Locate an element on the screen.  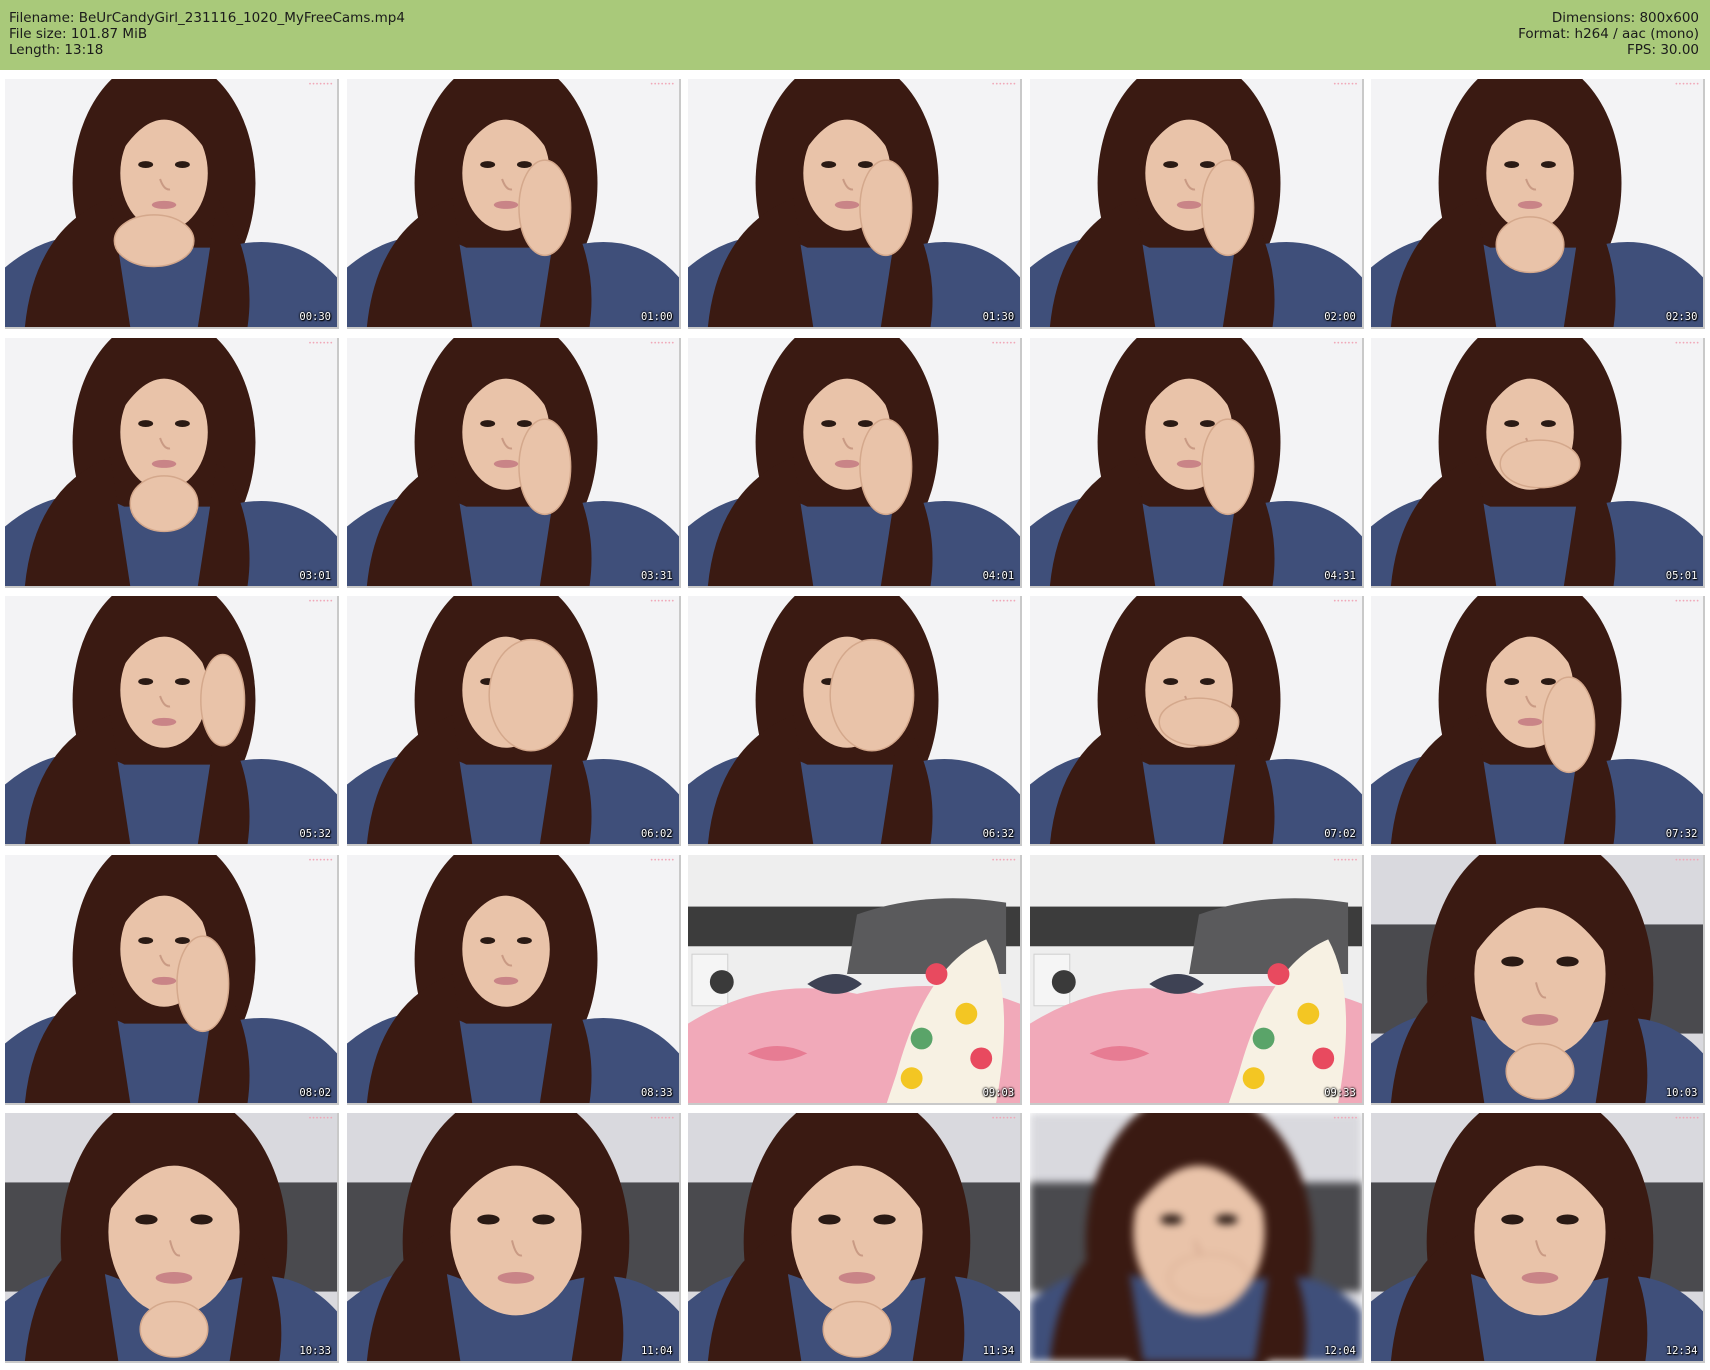
fps-value: 30.00 is located at coordinates (1679, 50).